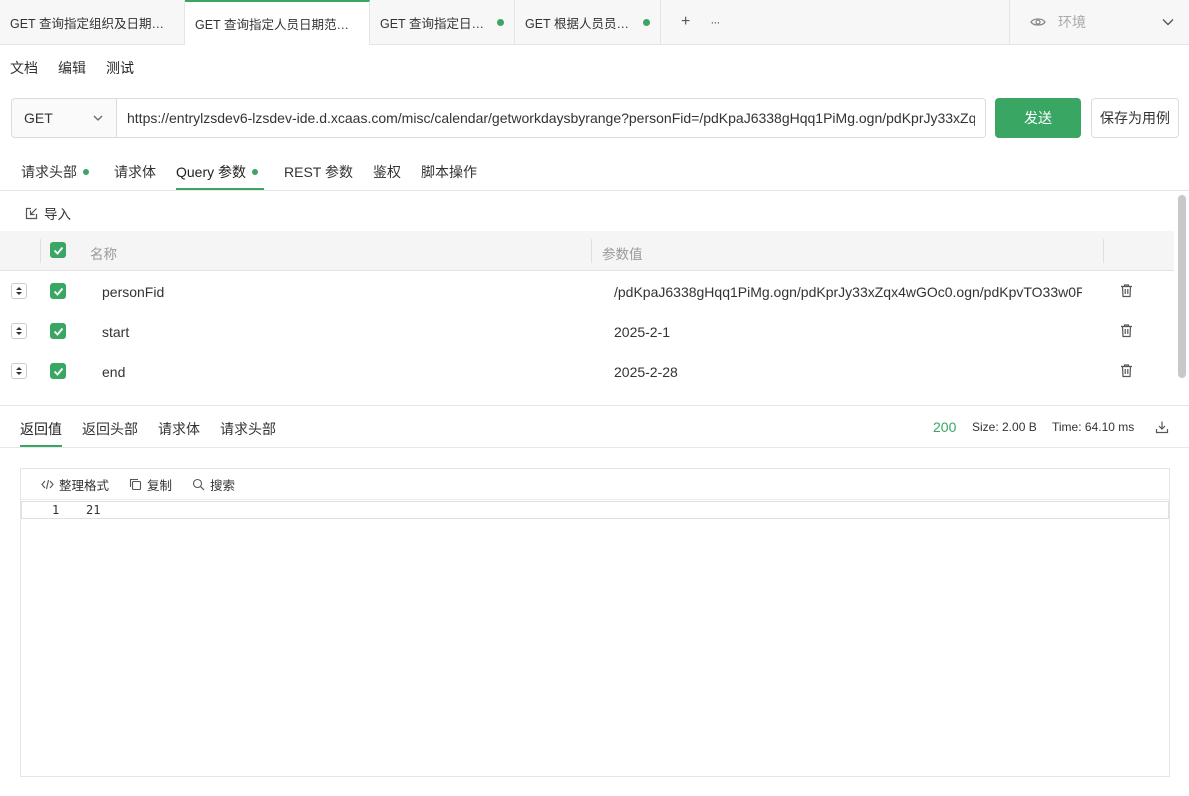  Describe the element at coordinates (1004, 427) in the screenshot. I see `response-size: Size: 2.00 B` at that location.